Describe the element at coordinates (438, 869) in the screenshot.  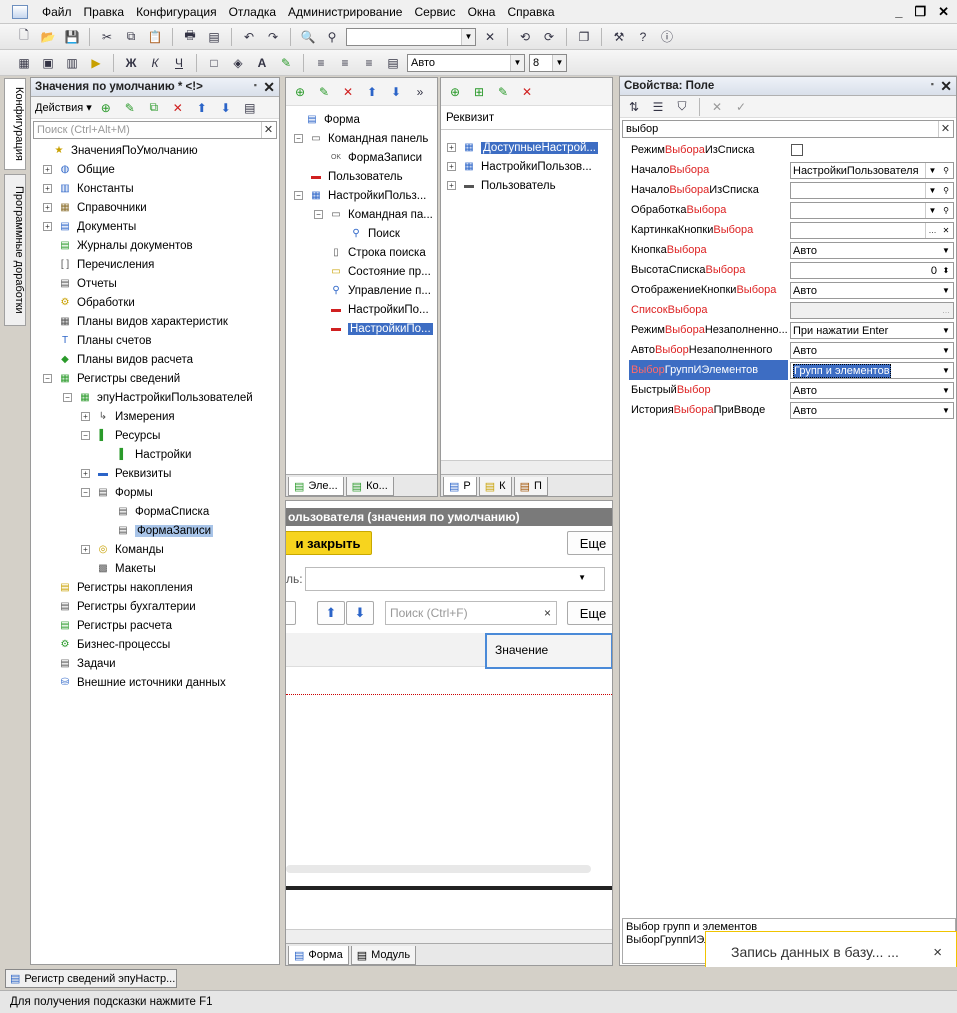
I see `preview-horizontal-scrollbar` at that location.